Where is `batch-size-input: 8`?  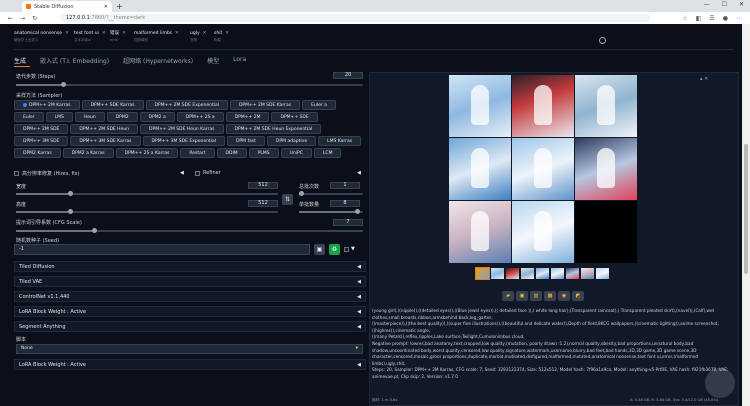
batch-size-input: 8 is located at coordinates (345, 203).